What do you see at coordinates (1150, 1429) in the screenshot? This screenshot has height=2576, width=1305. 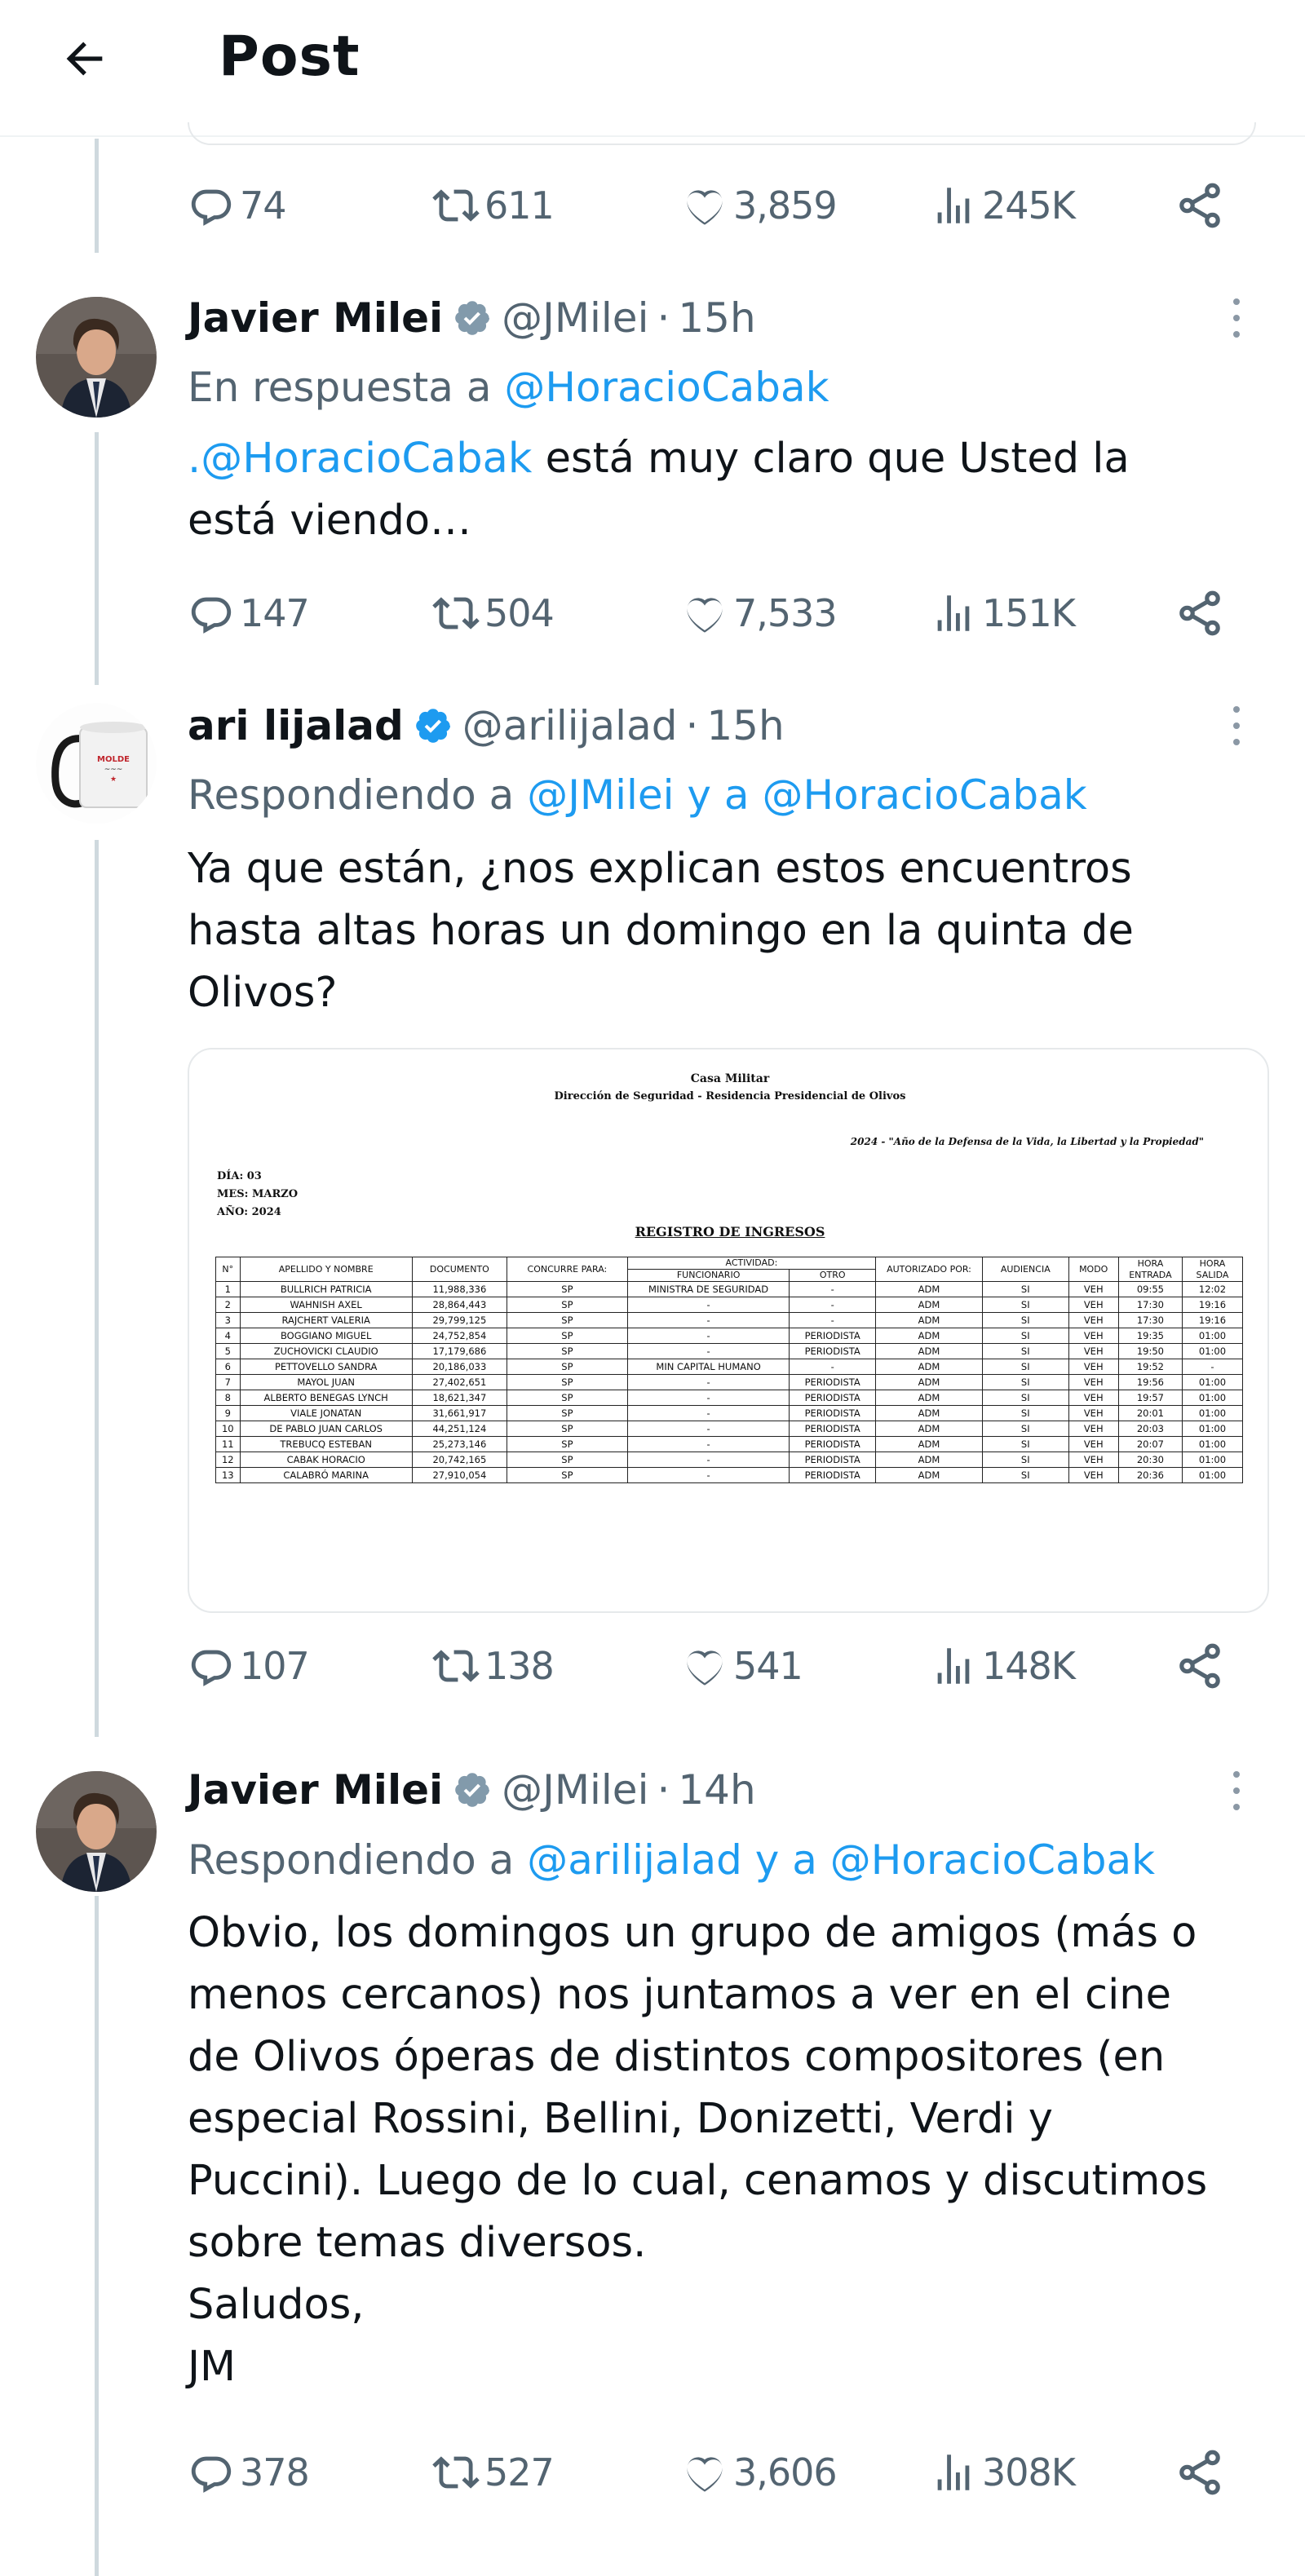 I see `table-cell: 20:03` at bounding box center [1150, 1429].